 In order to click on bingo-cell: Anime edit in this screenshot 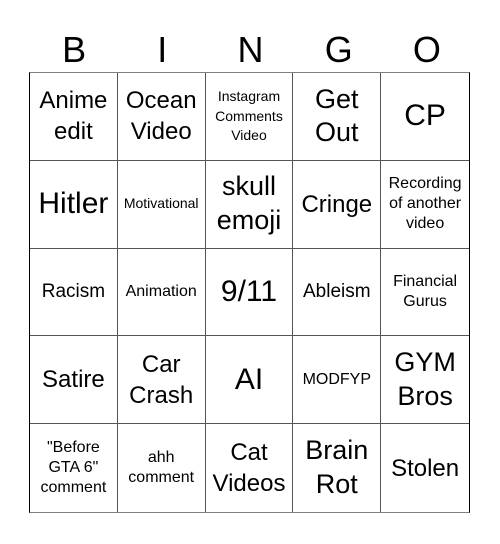, I will do `click(74, 117)`.